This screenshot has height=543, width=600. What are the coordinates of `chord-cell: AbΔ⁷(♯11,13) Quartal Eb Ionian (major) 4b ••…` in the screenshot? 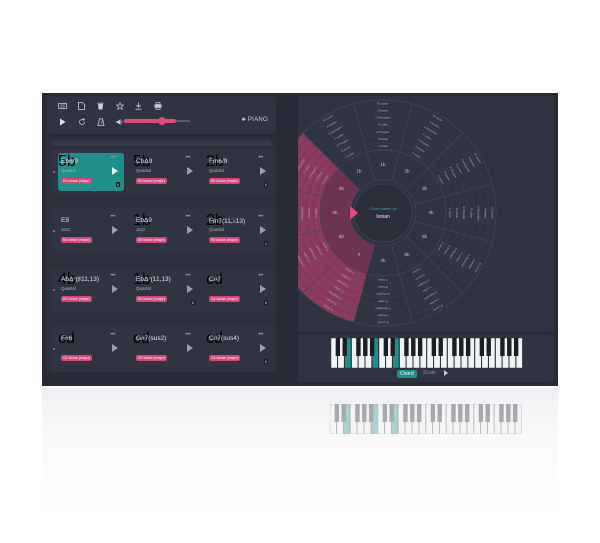 It's located at (91, 290).